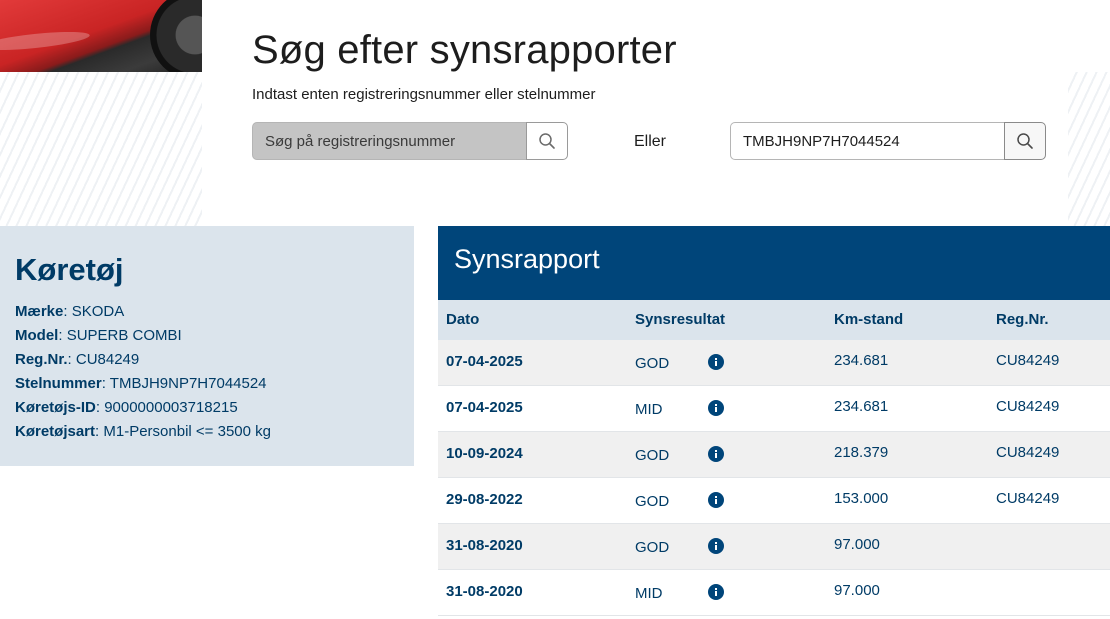 The width and height of the screenshot is (1110, 619). Describe the element at coordinates (187, 431) in the screenshot. I see `field-value: M1-Personbil <= 3500 kg` at that location.